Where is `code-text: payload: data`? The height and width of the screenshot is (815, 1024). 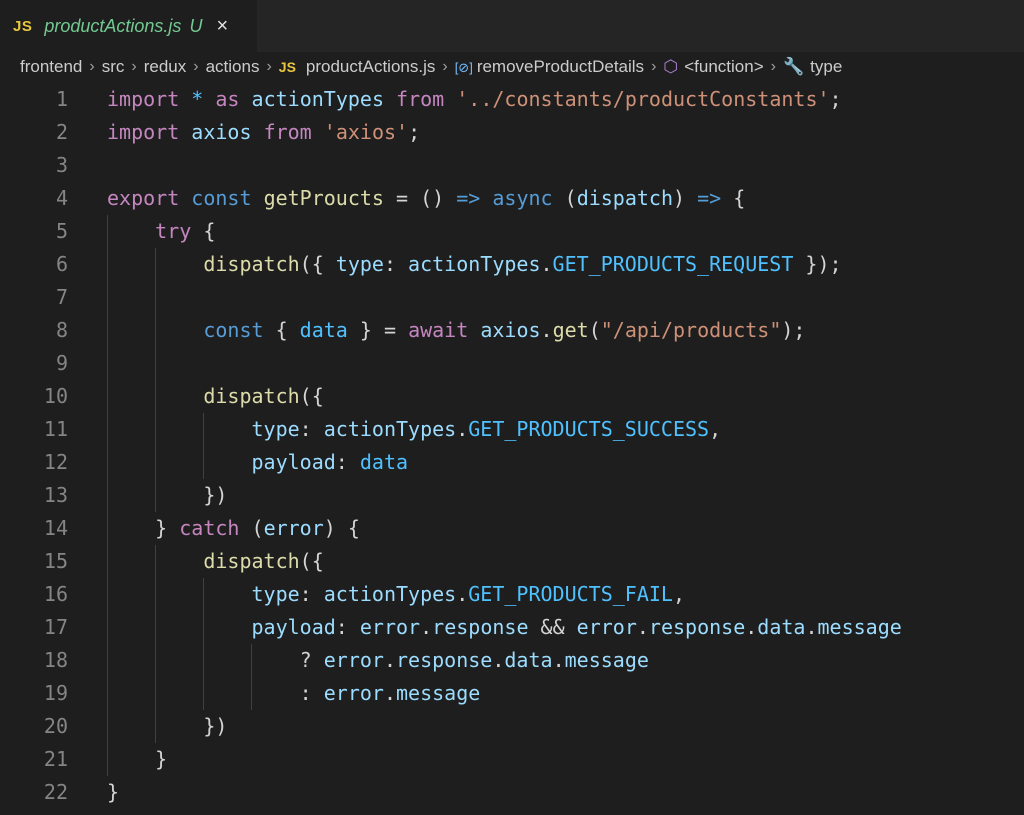
code-text: payload: data is located at coordinates (330, 462).